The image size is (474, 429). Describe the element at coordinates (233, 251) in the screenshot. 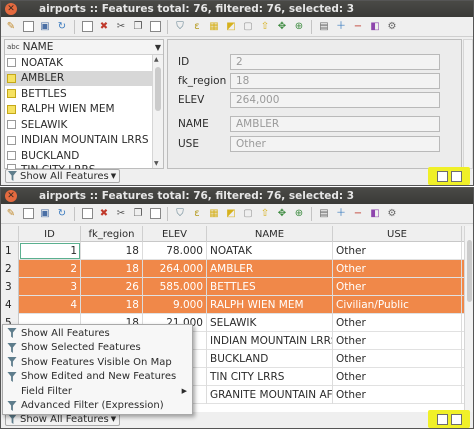

I see `table-row: 1 1 18 78.000 NOATAK Other` at that location.